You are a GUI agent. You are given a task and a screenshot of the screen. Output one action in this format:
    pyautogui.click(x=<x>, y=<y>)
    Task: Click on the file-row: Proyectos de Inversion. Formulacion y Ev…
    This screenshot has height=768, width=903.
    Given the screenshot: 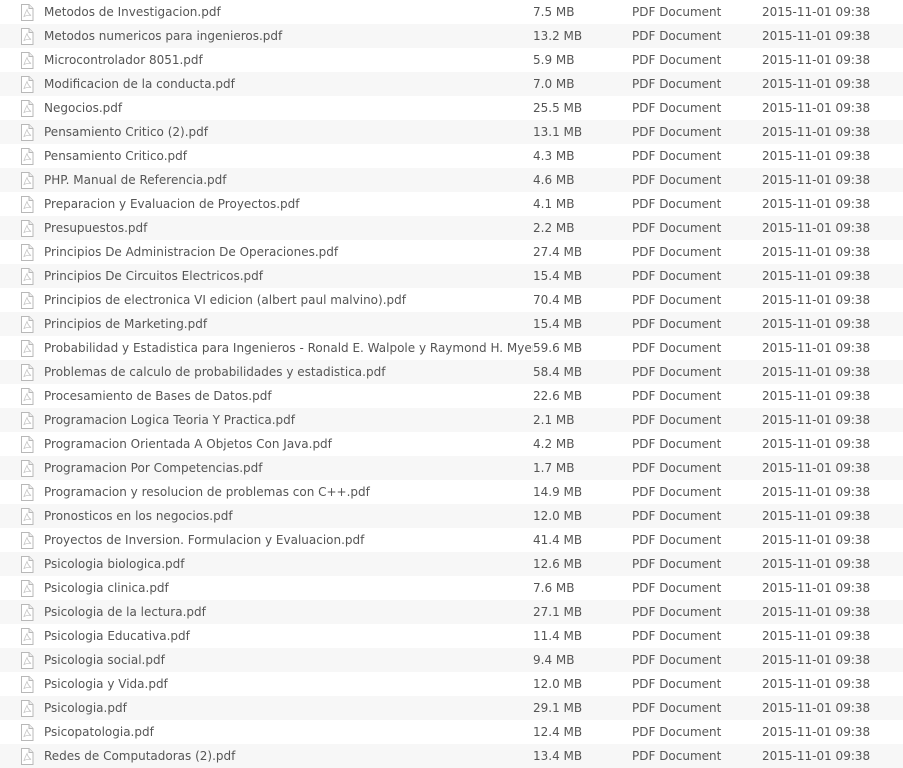 What is the action you would take?
    pyautogui.click(x=451, y=540)
    